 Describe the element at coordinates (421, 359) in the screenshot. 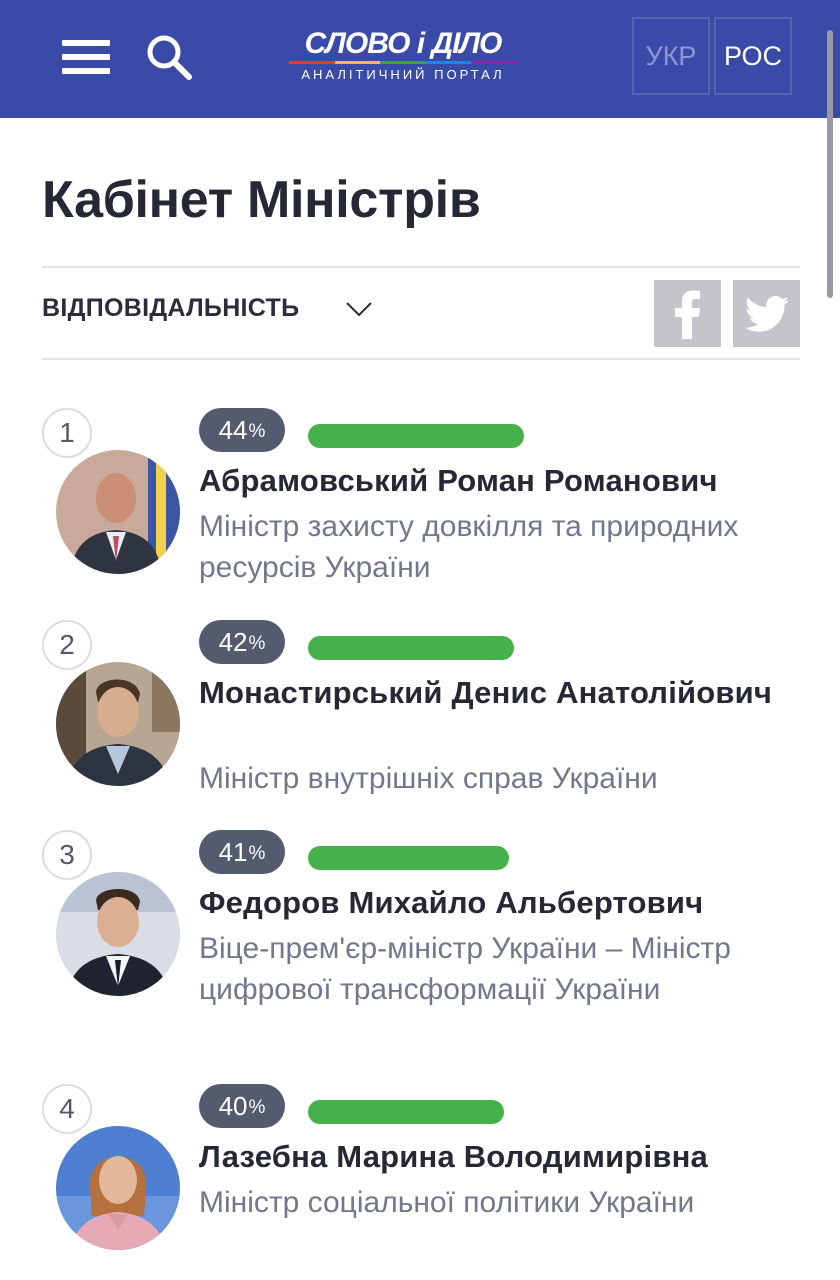

I see `divider-bottom` at that location.